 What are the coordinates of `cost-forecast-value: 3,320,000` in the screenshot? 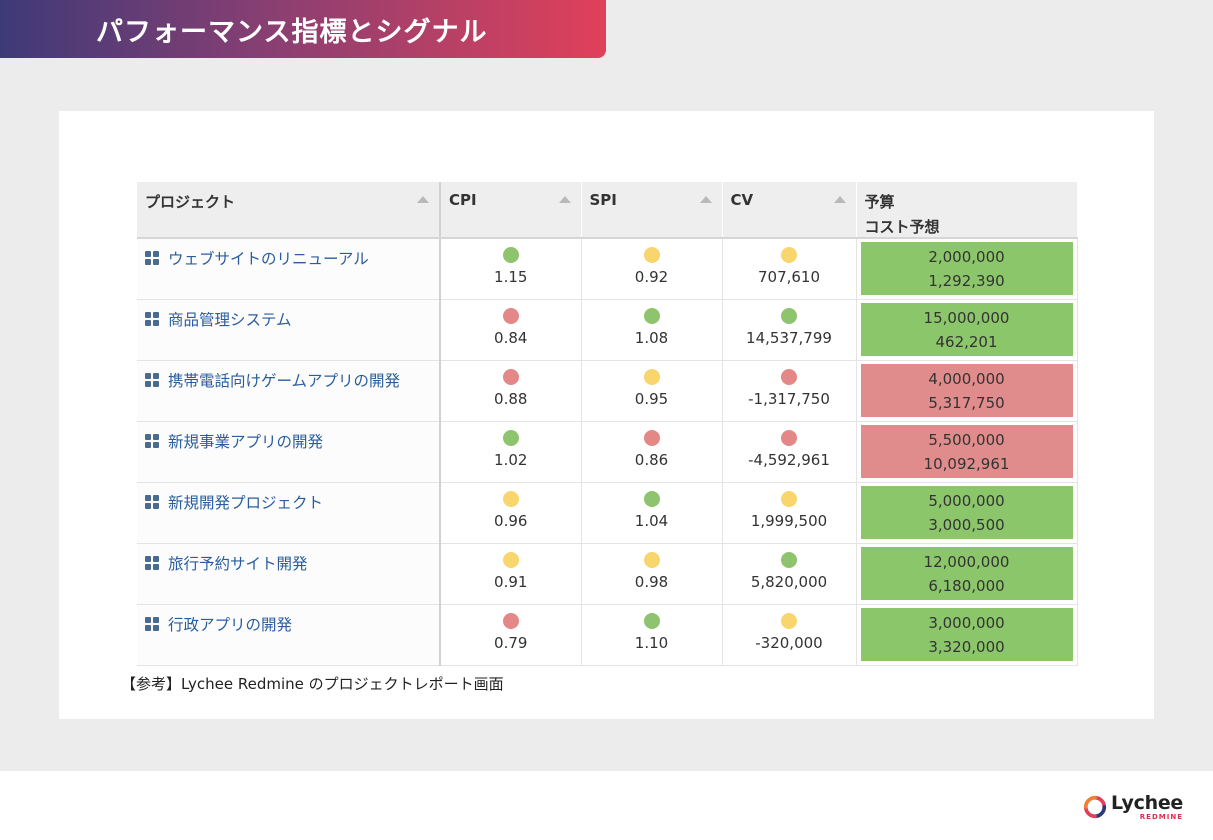 It's located at (966, 647).